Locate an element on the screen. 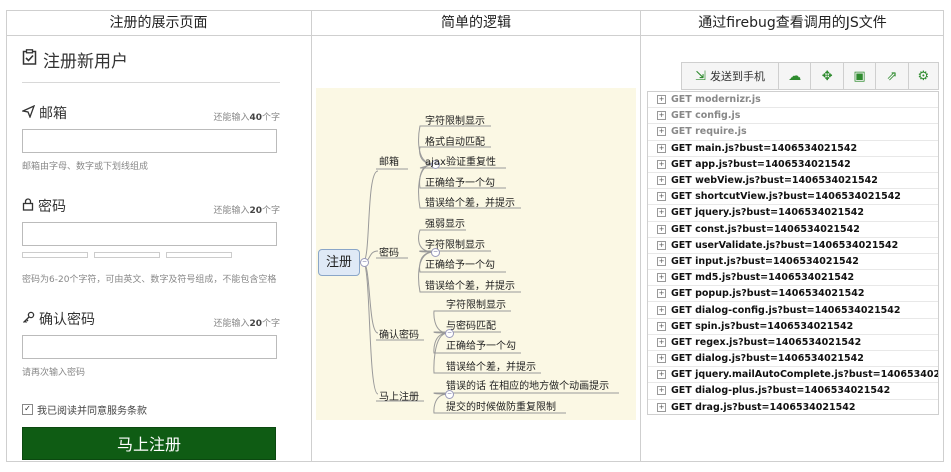  request-url: GET dialog.js?bust=1406534021542 is located at coordinates (767, 359).